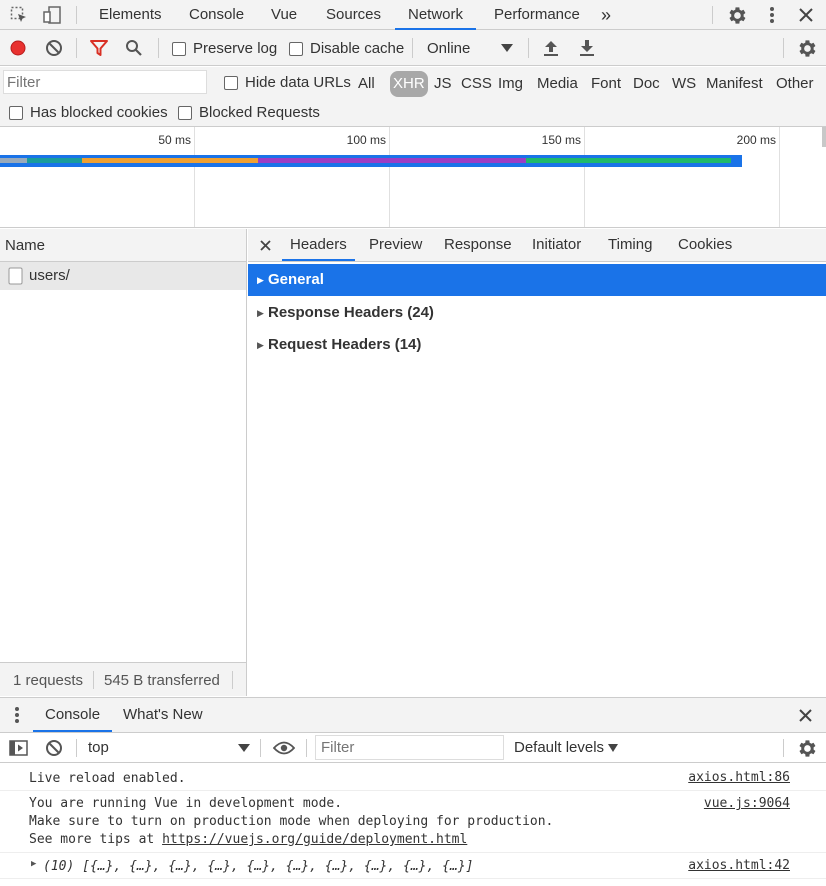  I want to click on settings-gear-icon, so click(736, 15).